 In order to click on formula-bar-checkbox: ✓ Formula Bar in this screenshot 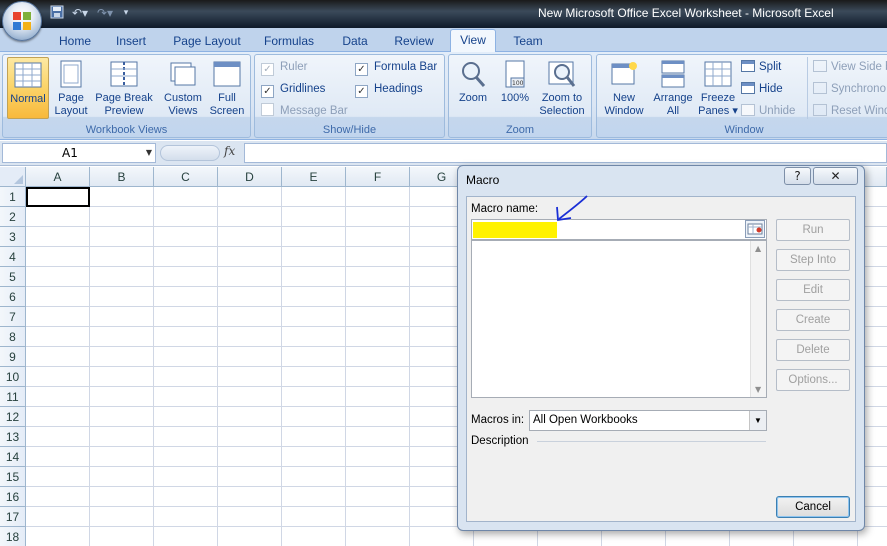, I will do `click(396, 67)`.